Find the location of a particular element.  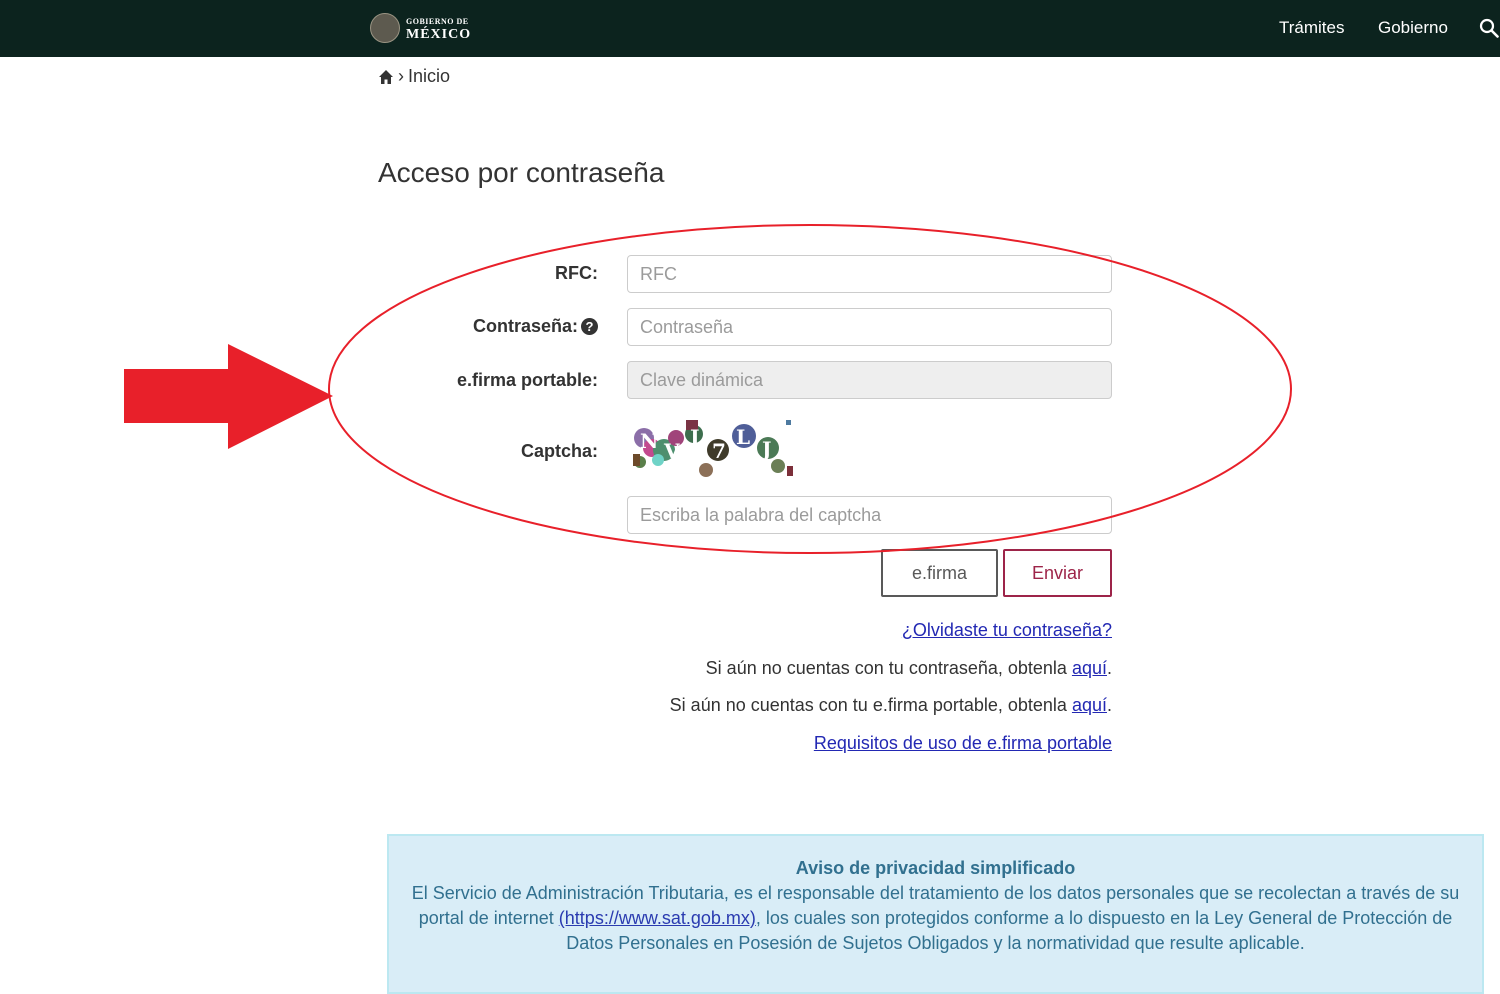

mexico-seal-icon is located at coordinates (385, 28).